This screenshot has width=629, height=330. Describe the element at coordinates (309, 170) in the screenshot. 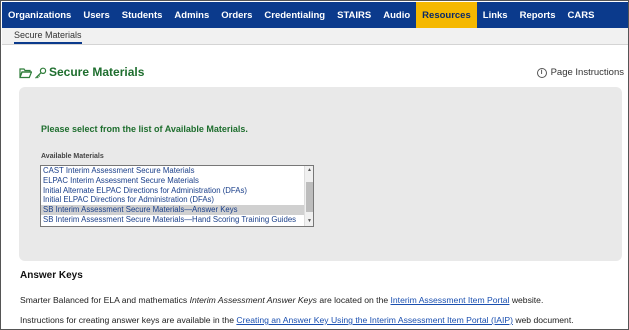

I see `scroll-up-icon: ▲` at that location.